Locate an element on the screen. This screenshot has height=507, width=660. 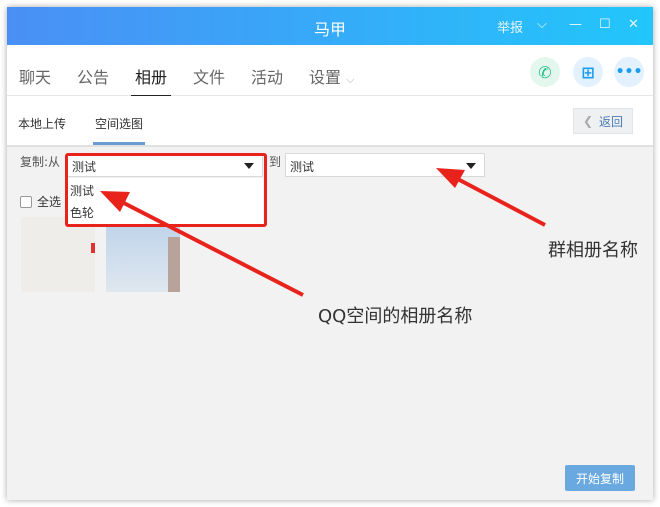
back-button: ❮ 返回 is located at coordinates (603, 121).